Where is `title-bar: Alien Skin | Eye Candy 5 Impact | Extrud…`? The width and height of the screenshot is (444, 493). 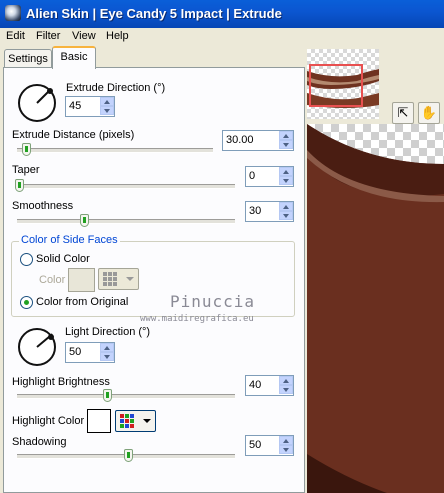 title-bar: Alien Skin | Eye Candy 5 Impact | Extrud… is located at coordinates (222, 14).